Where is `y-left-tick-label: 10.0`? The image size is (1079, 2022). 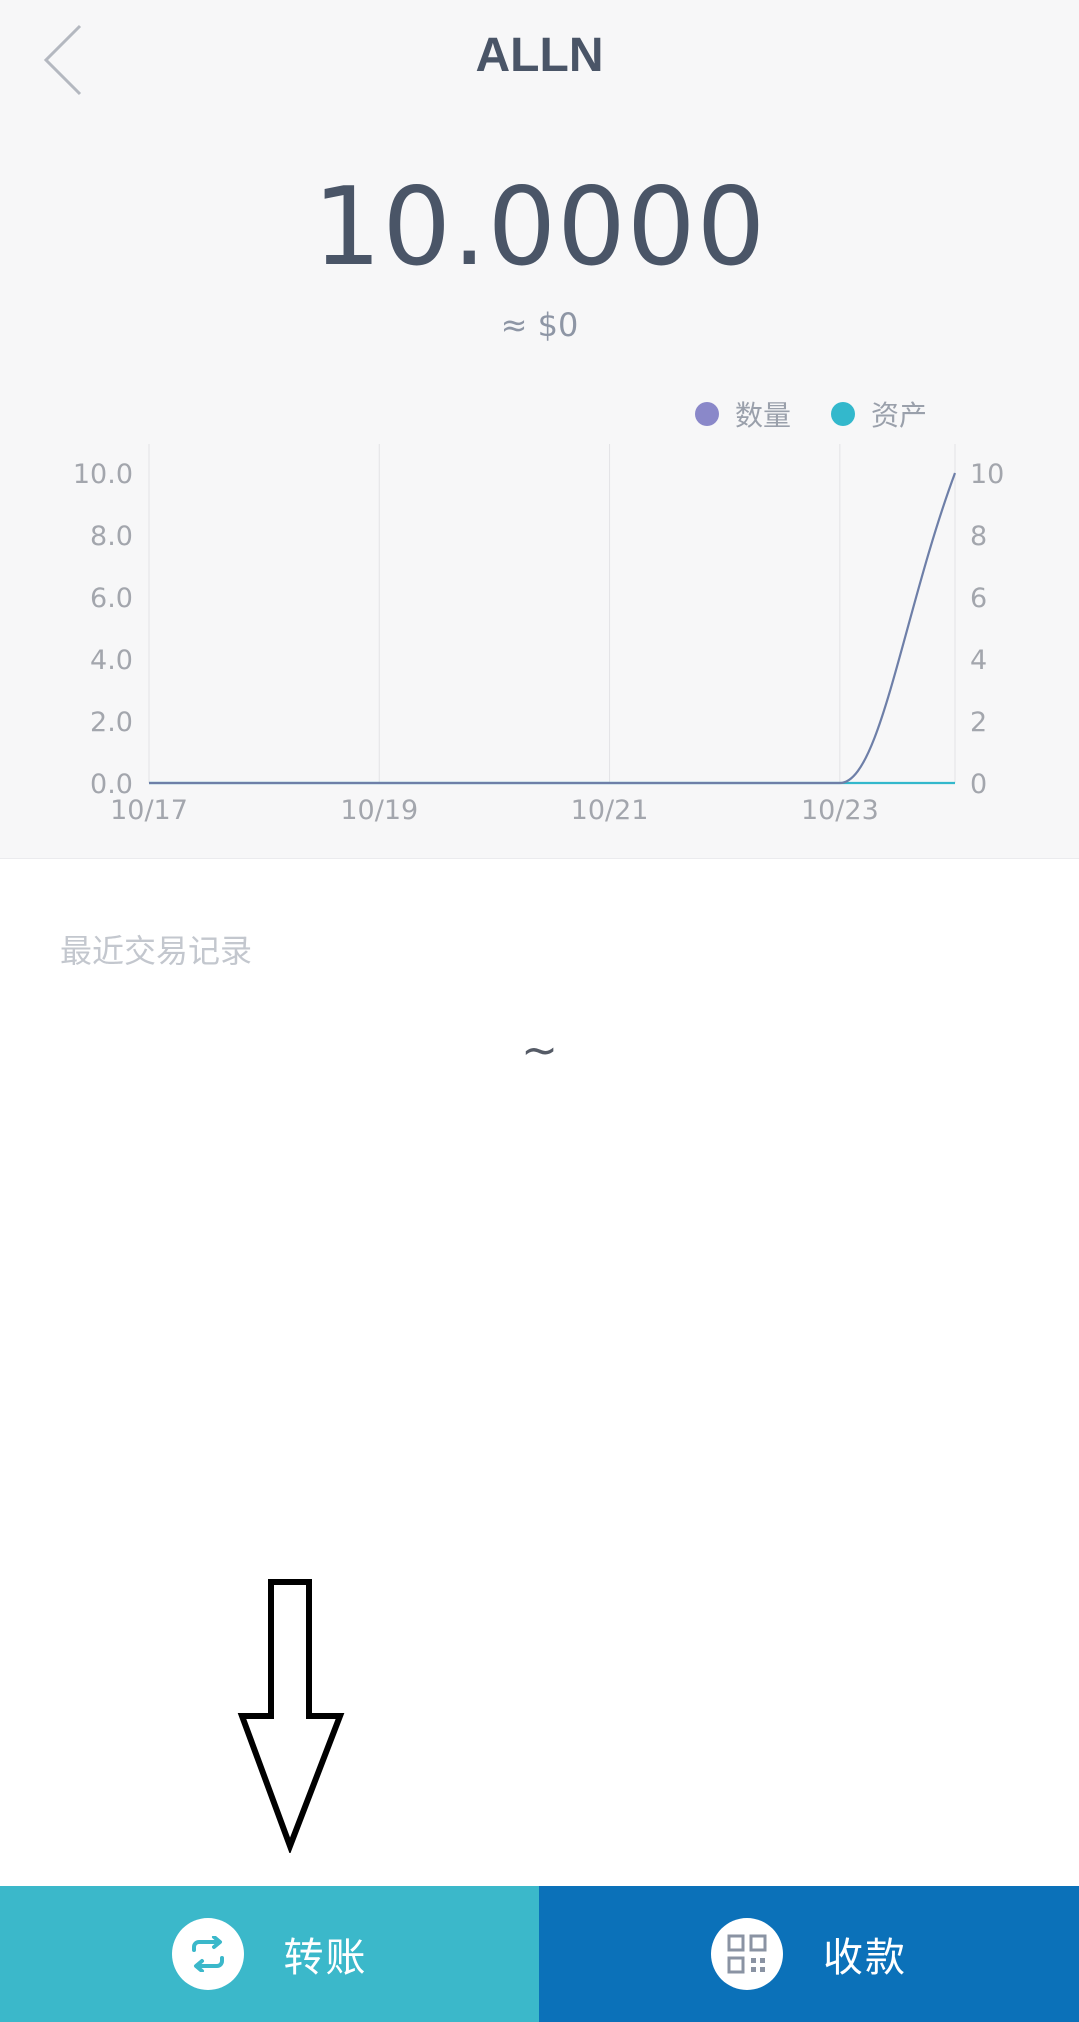
y-left-tick-label: 10.0 is located at coordinates (103, 474).